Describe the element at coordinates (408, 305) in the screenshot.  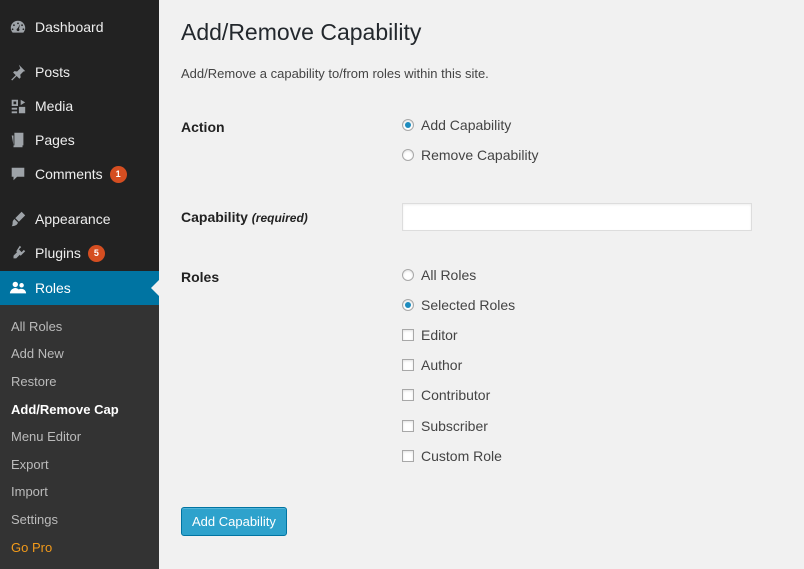
I see `selected-roles-radio` at that location.